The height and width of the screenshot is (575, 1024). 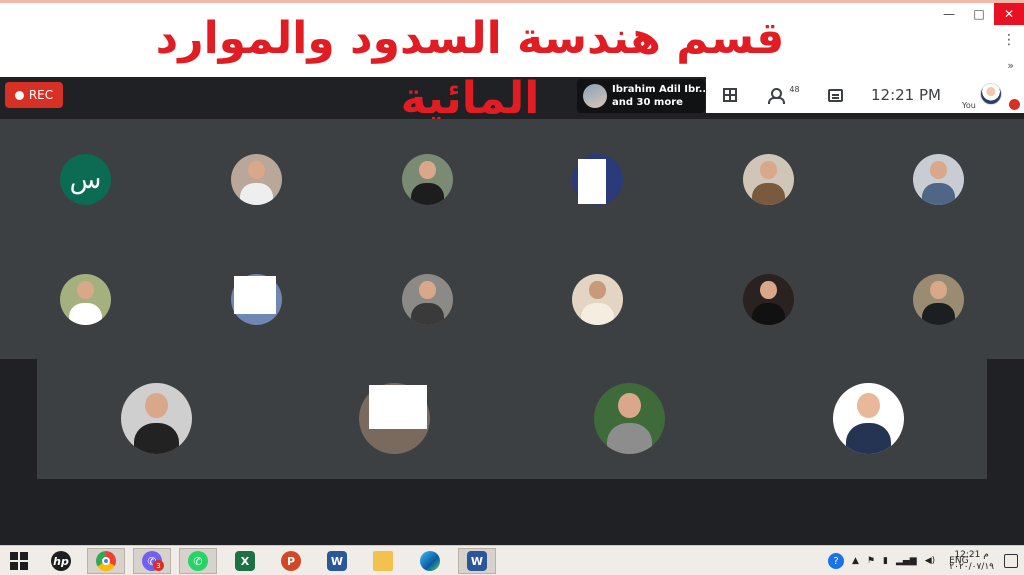 I want to click on viber-badge: 3, so click(x=158, y=565).